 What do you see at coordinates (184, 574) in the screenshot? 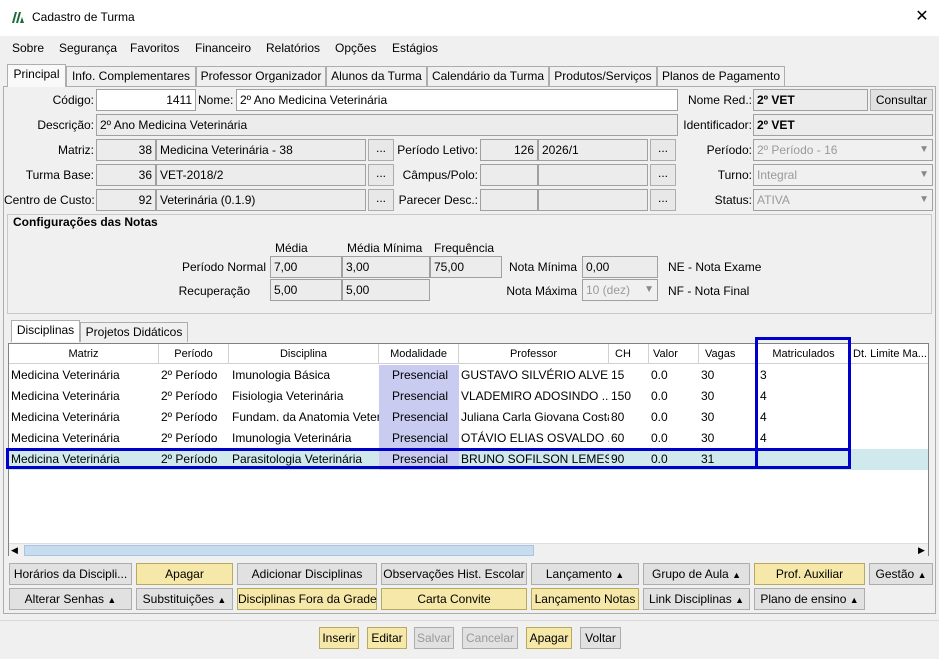
I see `apagar-disciplina-button: Apagar` at bounding box center [184, 574].